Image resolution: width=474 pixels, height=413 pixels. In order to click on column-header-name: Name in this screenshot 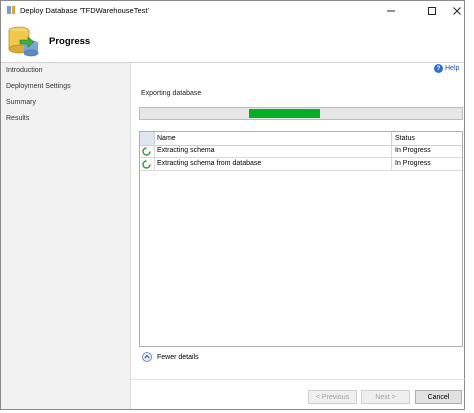, I will do `click(166, 138)`.